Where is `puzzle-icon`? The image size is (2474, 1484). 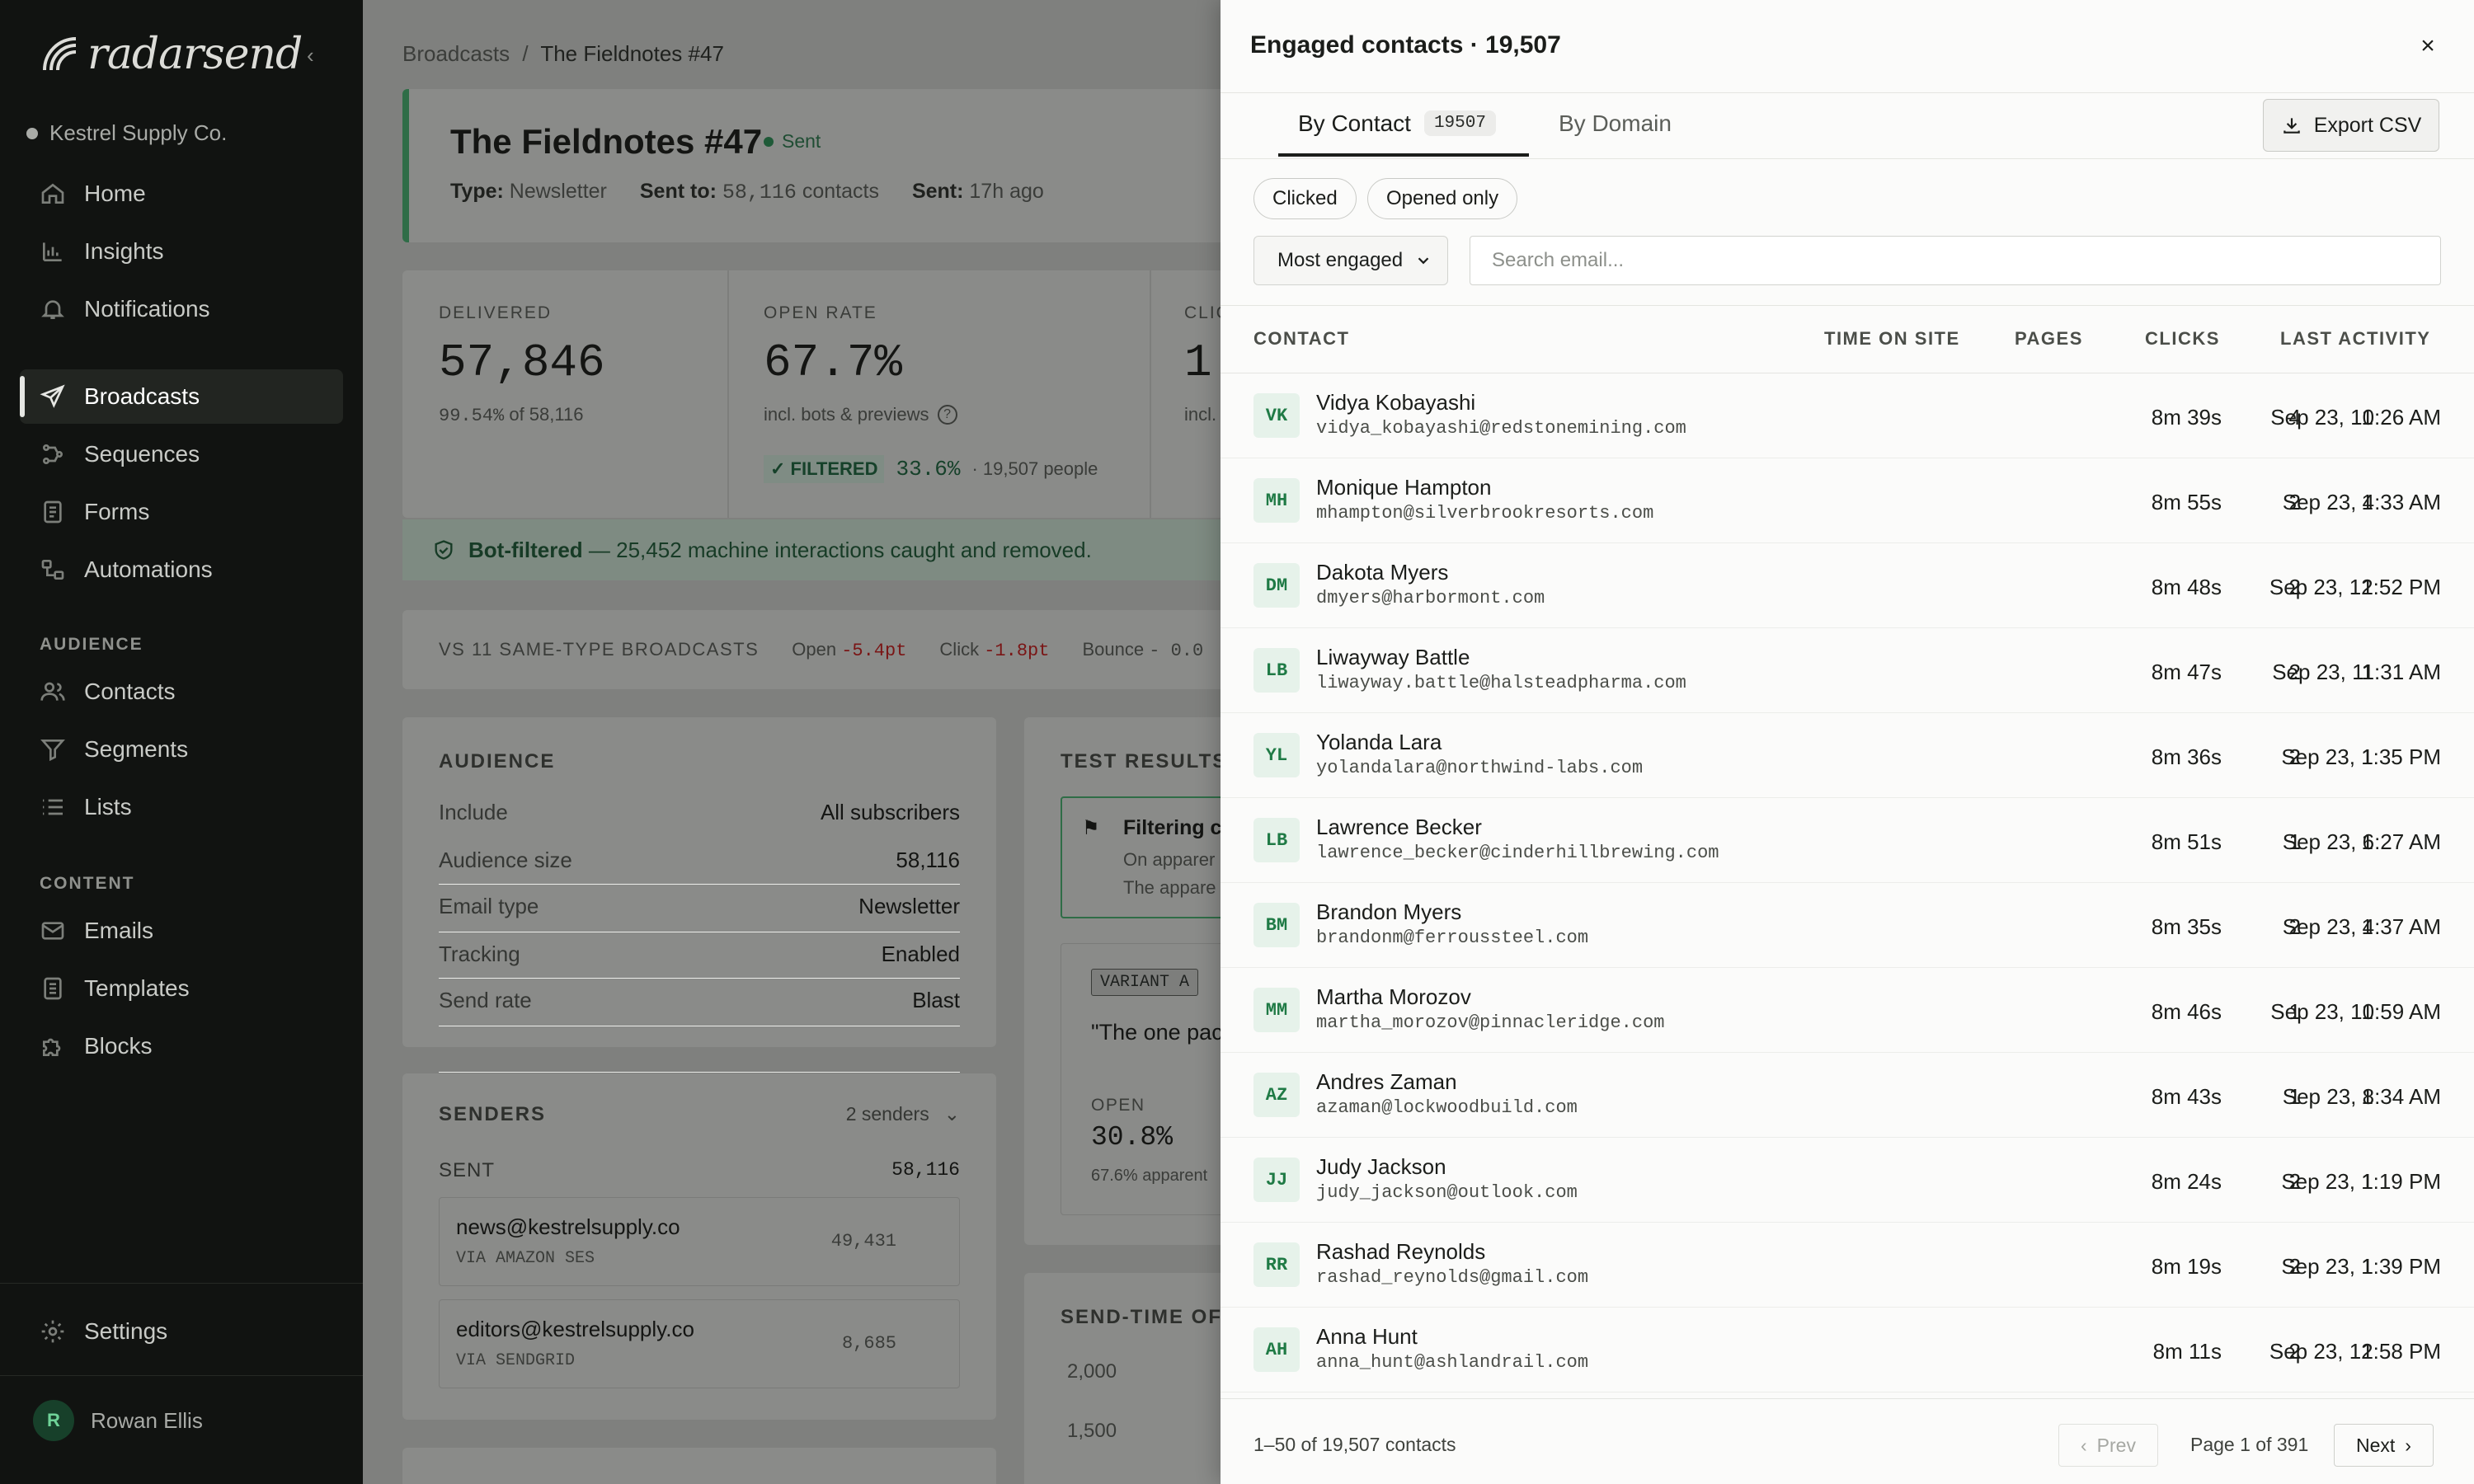
puzzle-icon is located at coordinates (52, 1047).